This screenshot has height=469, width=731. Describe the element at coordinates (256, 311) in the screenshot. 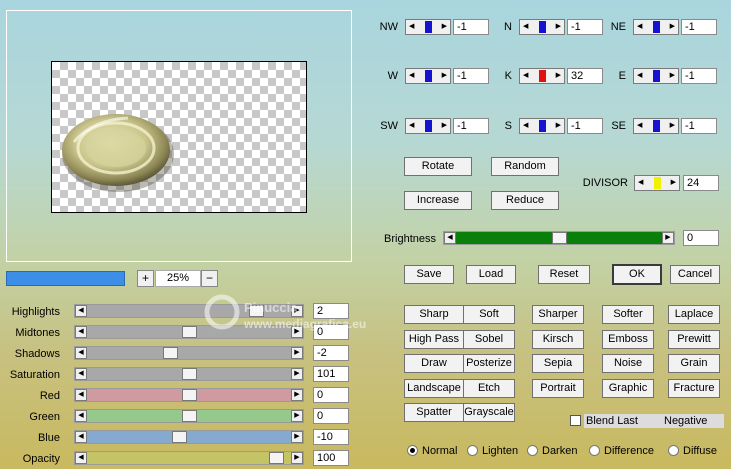

I see `highlights-thumb` at that location.